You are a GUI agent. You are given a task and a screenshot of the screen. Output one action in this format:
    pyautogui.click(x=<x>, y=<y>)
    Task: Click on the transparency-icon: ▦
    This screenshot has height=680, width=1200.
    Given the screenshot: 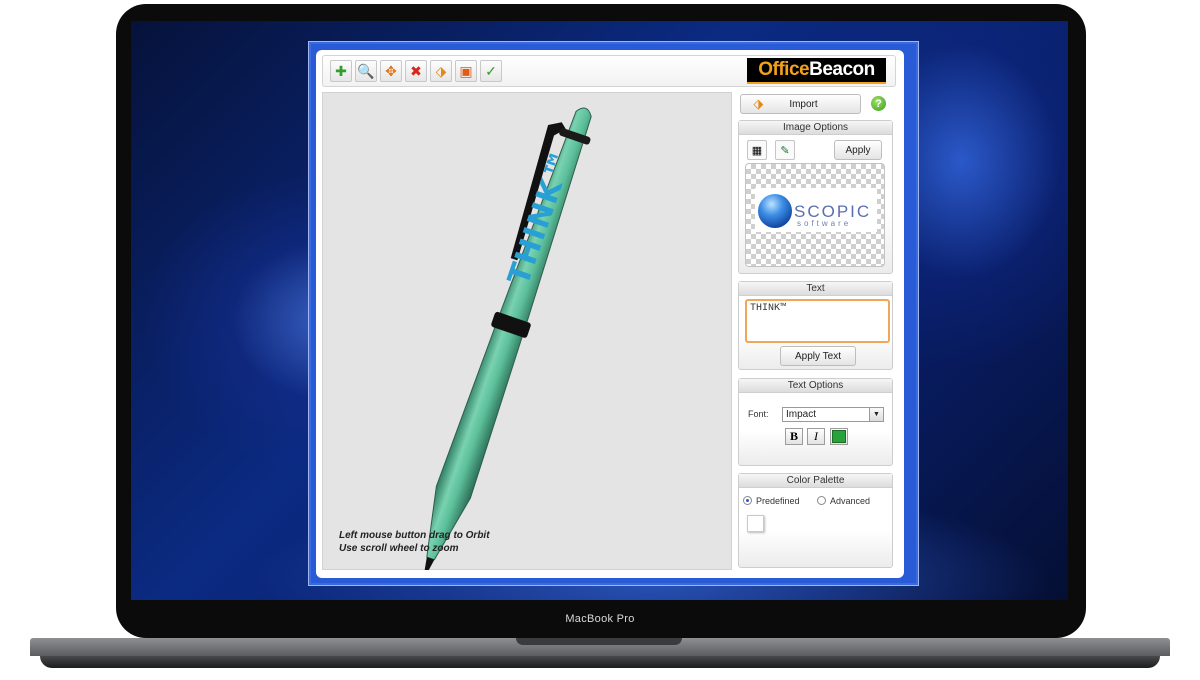 What is the action you would take?
    pyautogui.click(x=757, y=150)
    